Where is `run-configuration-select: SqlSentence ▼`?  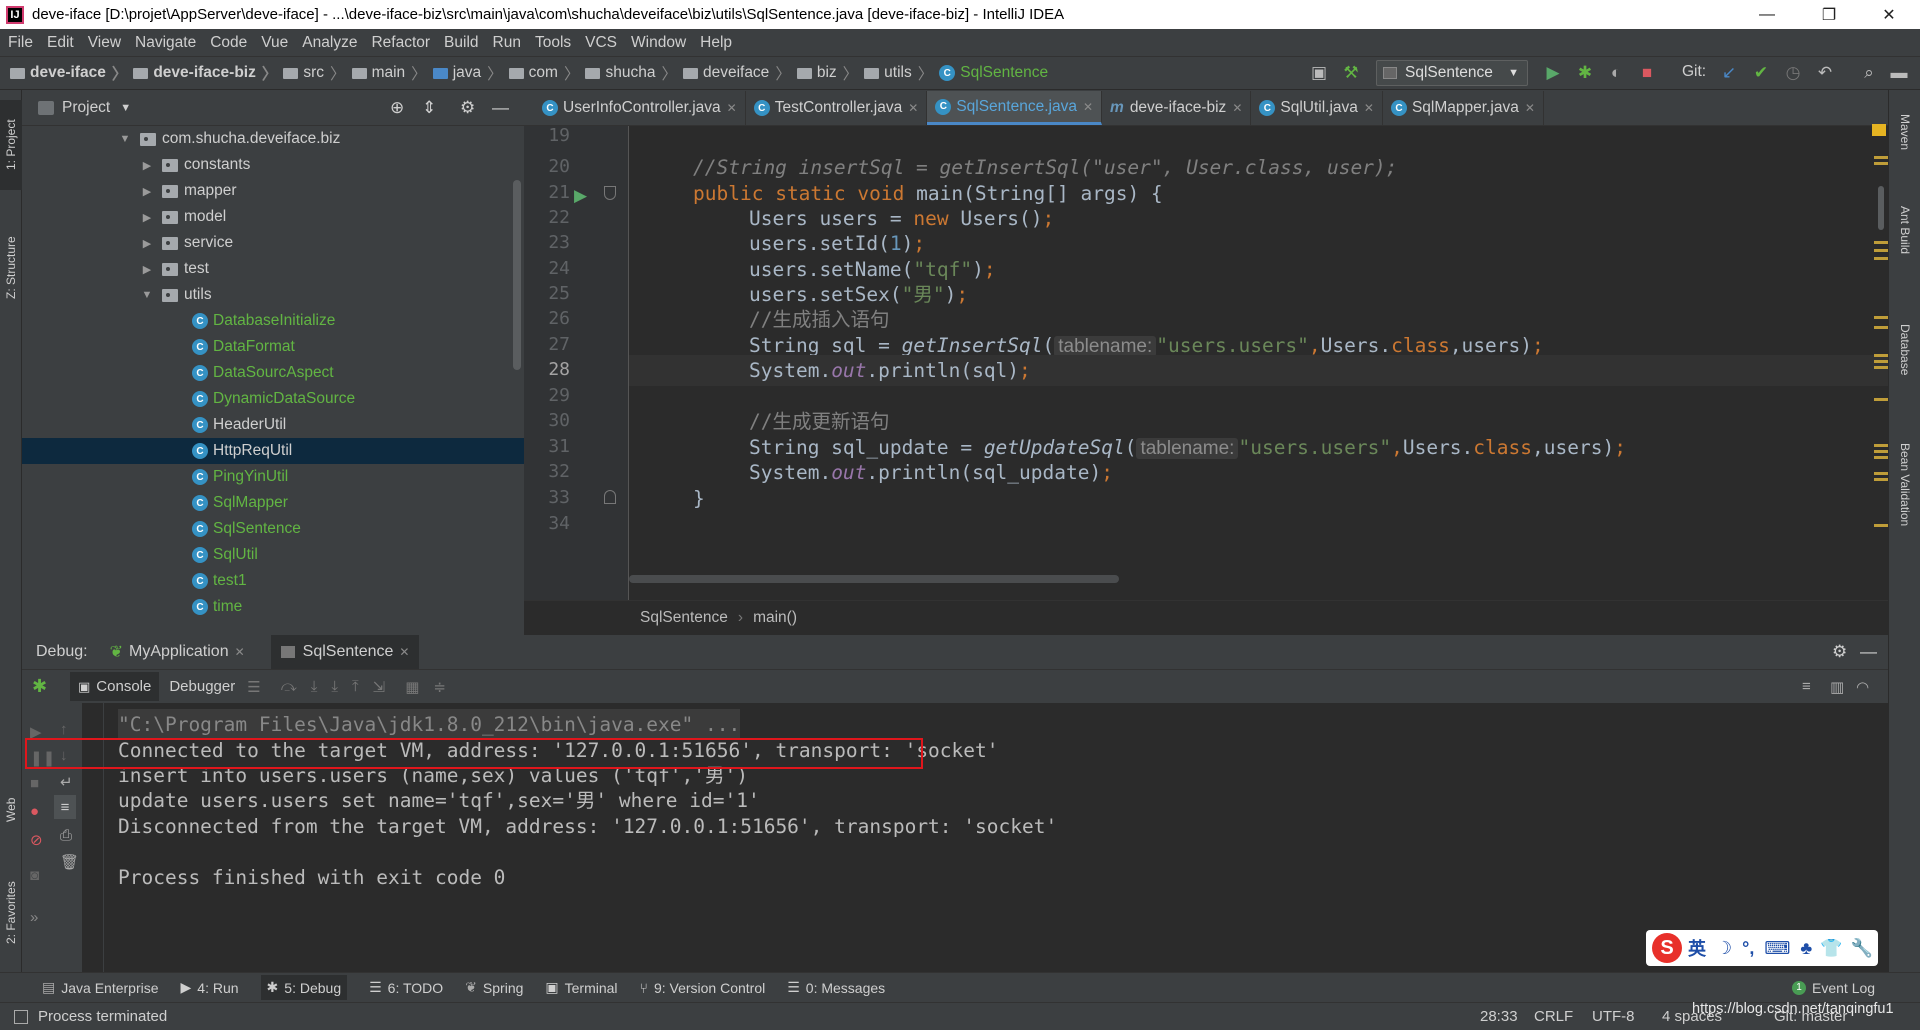
run-configuration-select: SqlSentence ▼ is located at coordinates (1452, 73).